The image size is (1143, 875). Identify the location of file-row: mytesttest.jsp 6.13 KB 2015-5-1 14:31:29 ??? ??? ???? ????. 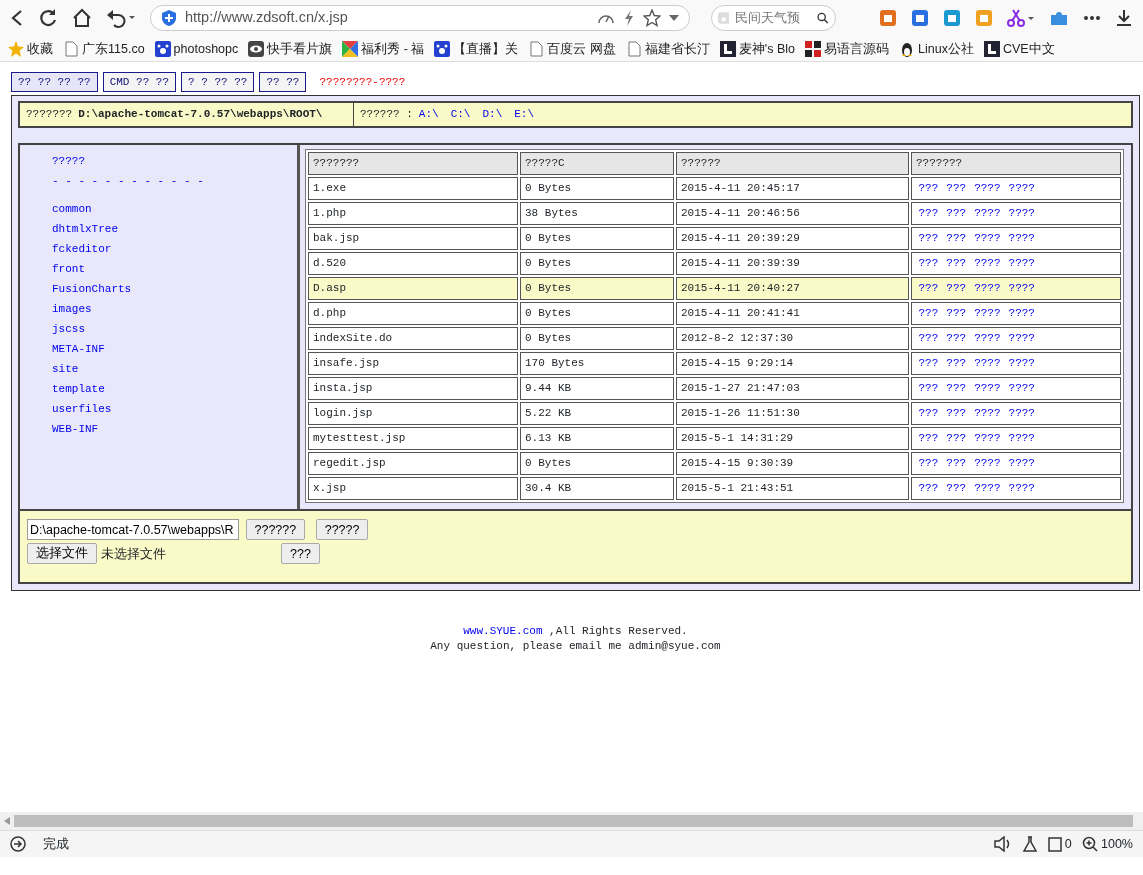
(714, 438).